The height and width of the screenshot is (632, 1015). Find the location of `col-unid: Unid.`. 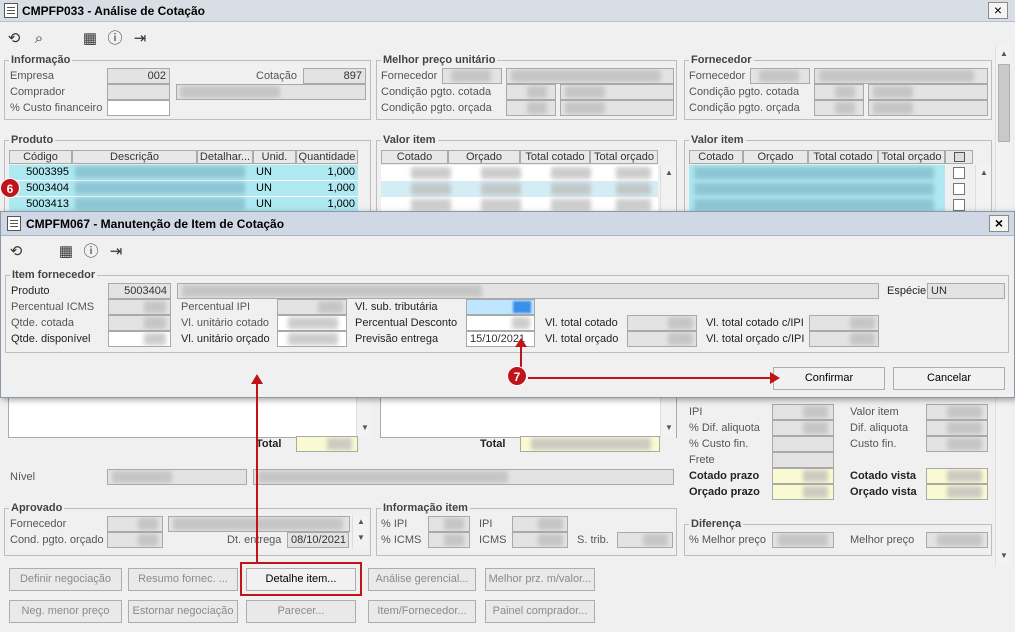

col-unid: Unid. is located at coordinates (274, 157).